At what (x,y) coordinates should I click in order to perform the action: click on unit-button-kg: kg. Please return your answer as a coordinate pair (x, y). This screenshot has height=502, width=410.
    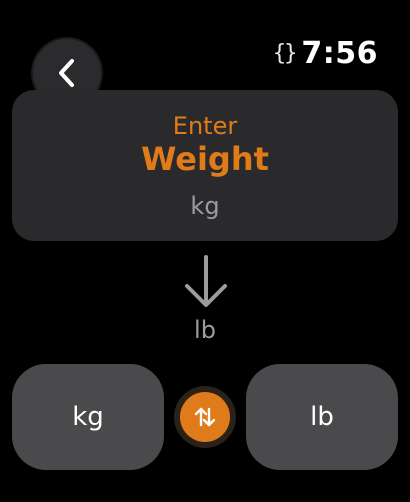
    Looking at the image, I should click on (88, 417).